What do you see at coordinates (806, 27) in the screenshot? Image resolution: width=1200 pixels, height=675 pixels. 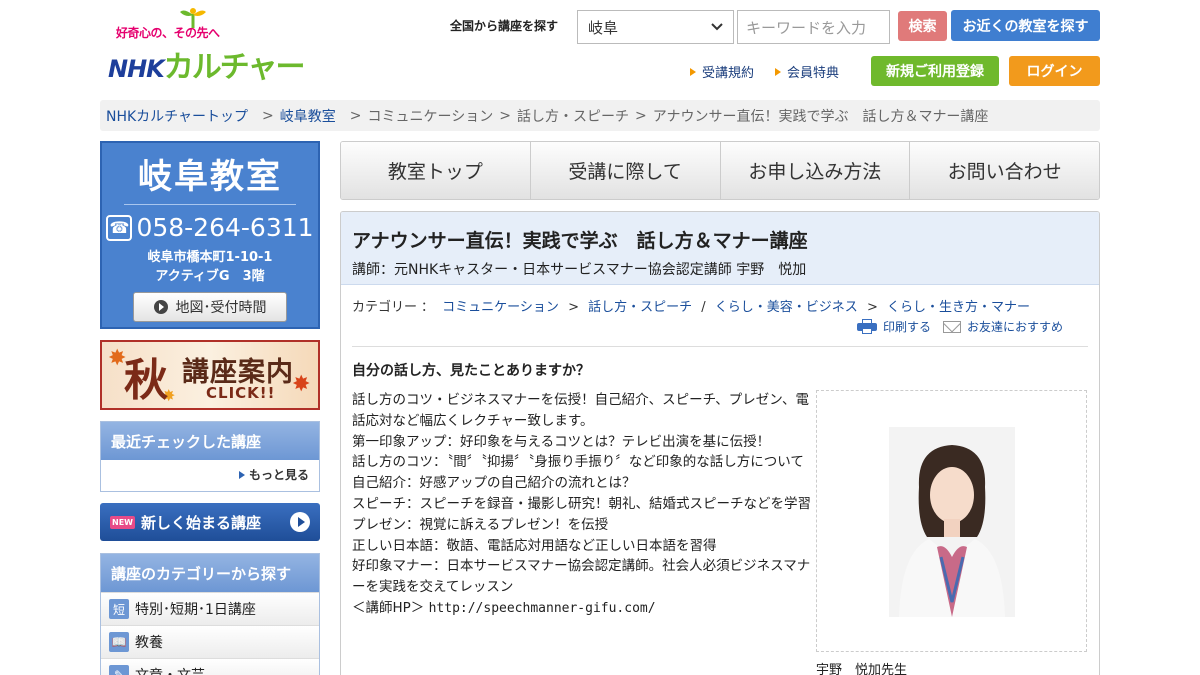 I see `keyword-placeholder: キーワードを入力` at bounding box center [806, 27].